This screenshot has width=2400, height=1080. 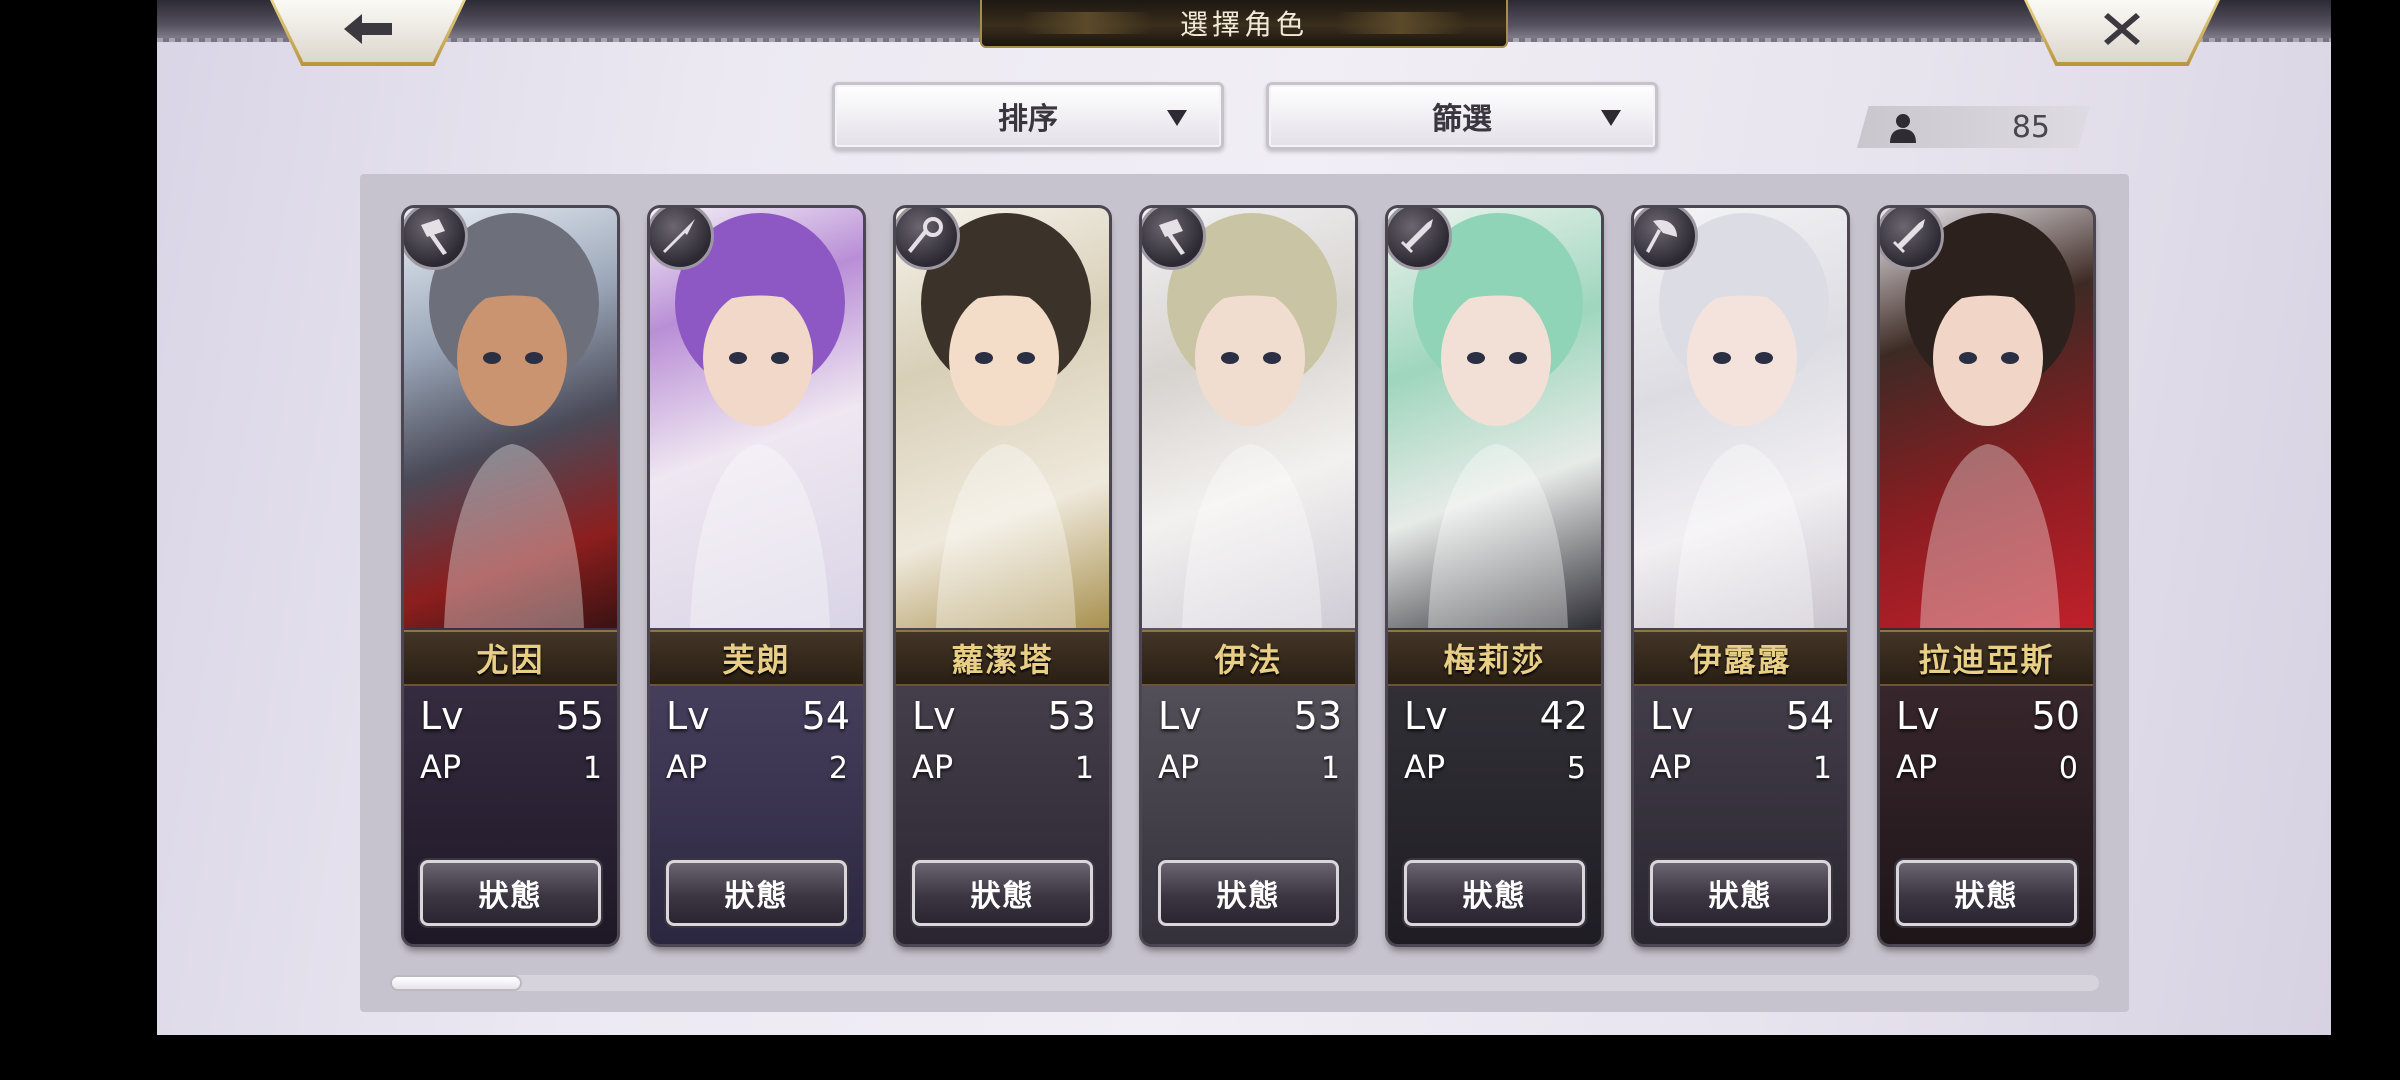 What do you see at coordinates (756, 658) in the screenshot?
I see `character-name: 芙朗` at bounding box center [756, 658].